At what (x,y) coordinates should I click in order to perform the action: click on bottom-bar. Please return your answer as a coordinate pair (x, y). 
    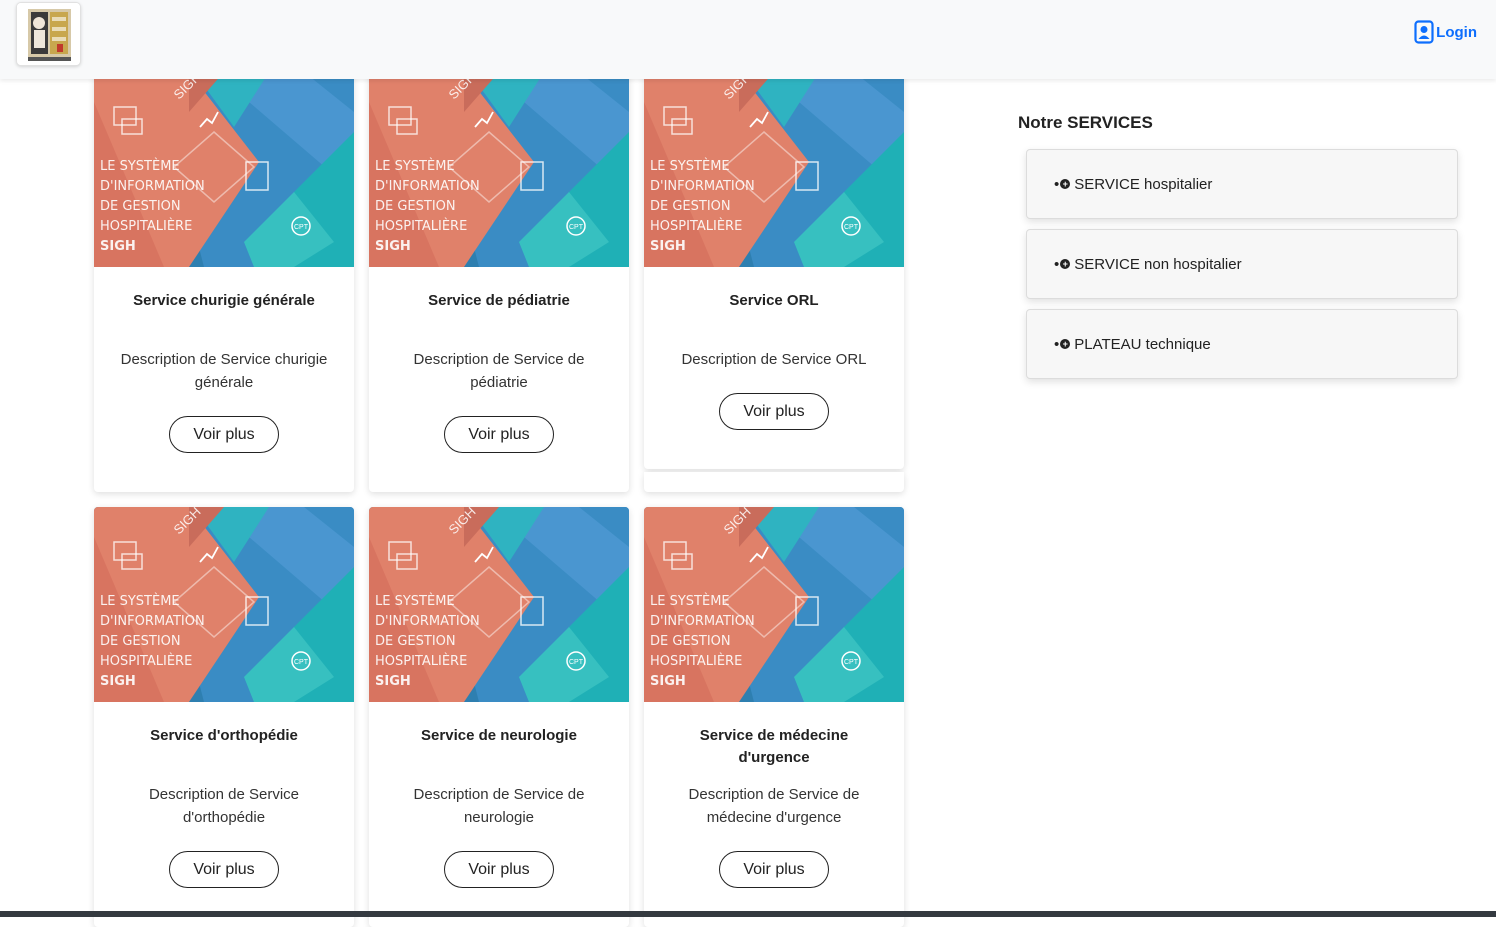
    Looking at the image, I should click on (748, 914).